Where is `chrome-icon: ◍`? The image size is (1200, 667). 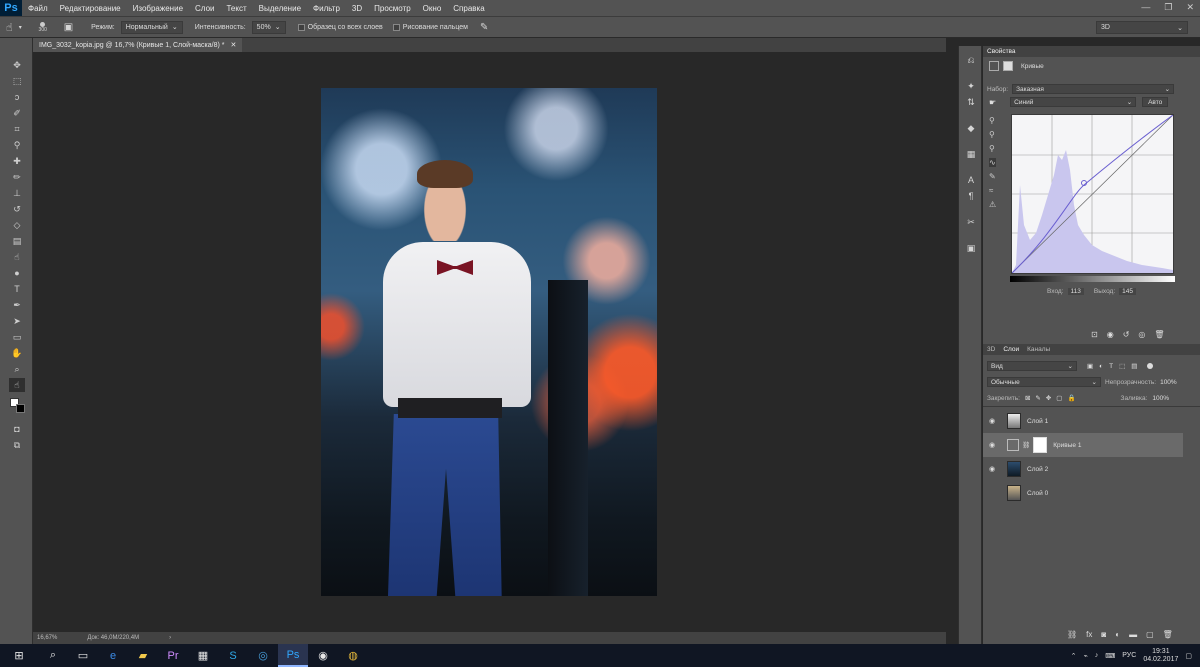 chrome-icon: ◍ is located at coordinates (353, 655).